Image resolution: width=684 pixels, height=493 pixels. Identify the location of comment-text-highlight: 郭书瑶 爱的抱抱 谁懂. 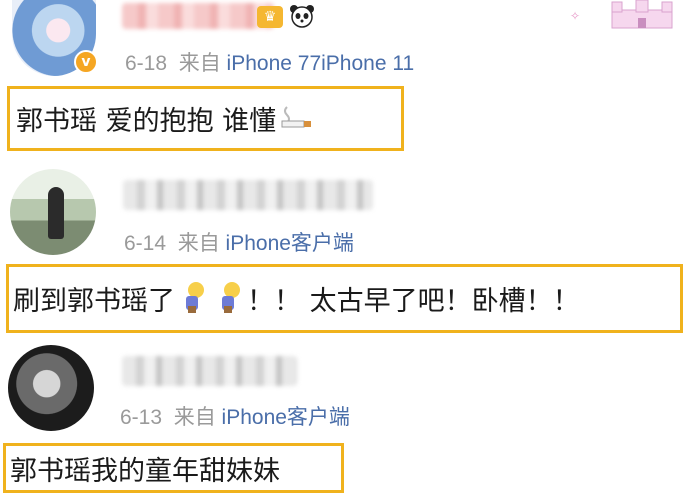
(205, 118).